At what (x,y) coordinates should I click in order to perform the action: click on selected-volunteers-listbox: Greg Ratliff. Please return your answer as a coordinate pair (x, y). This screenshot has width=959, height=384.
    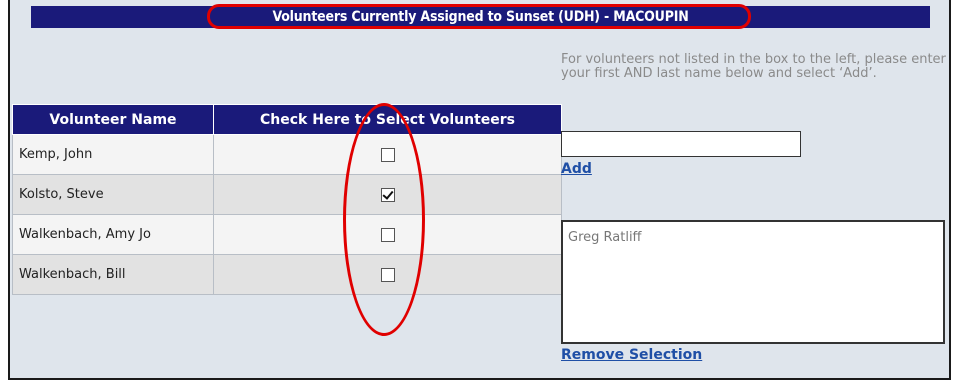
    Looking at the image, I should click on (753, 282).